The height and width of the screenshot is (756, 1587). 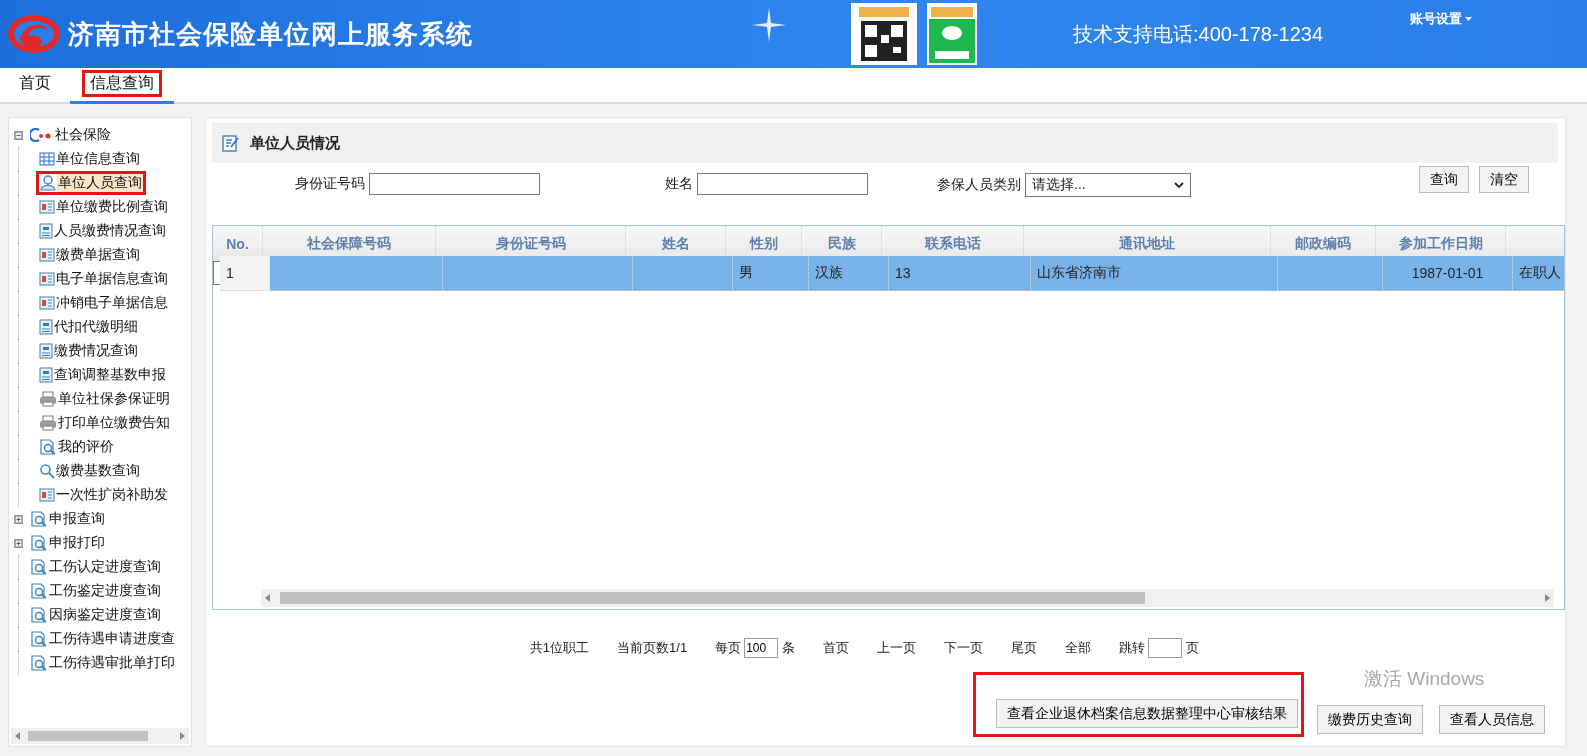 I want to click on action-button: 清空, so click(x=1504, y=179).